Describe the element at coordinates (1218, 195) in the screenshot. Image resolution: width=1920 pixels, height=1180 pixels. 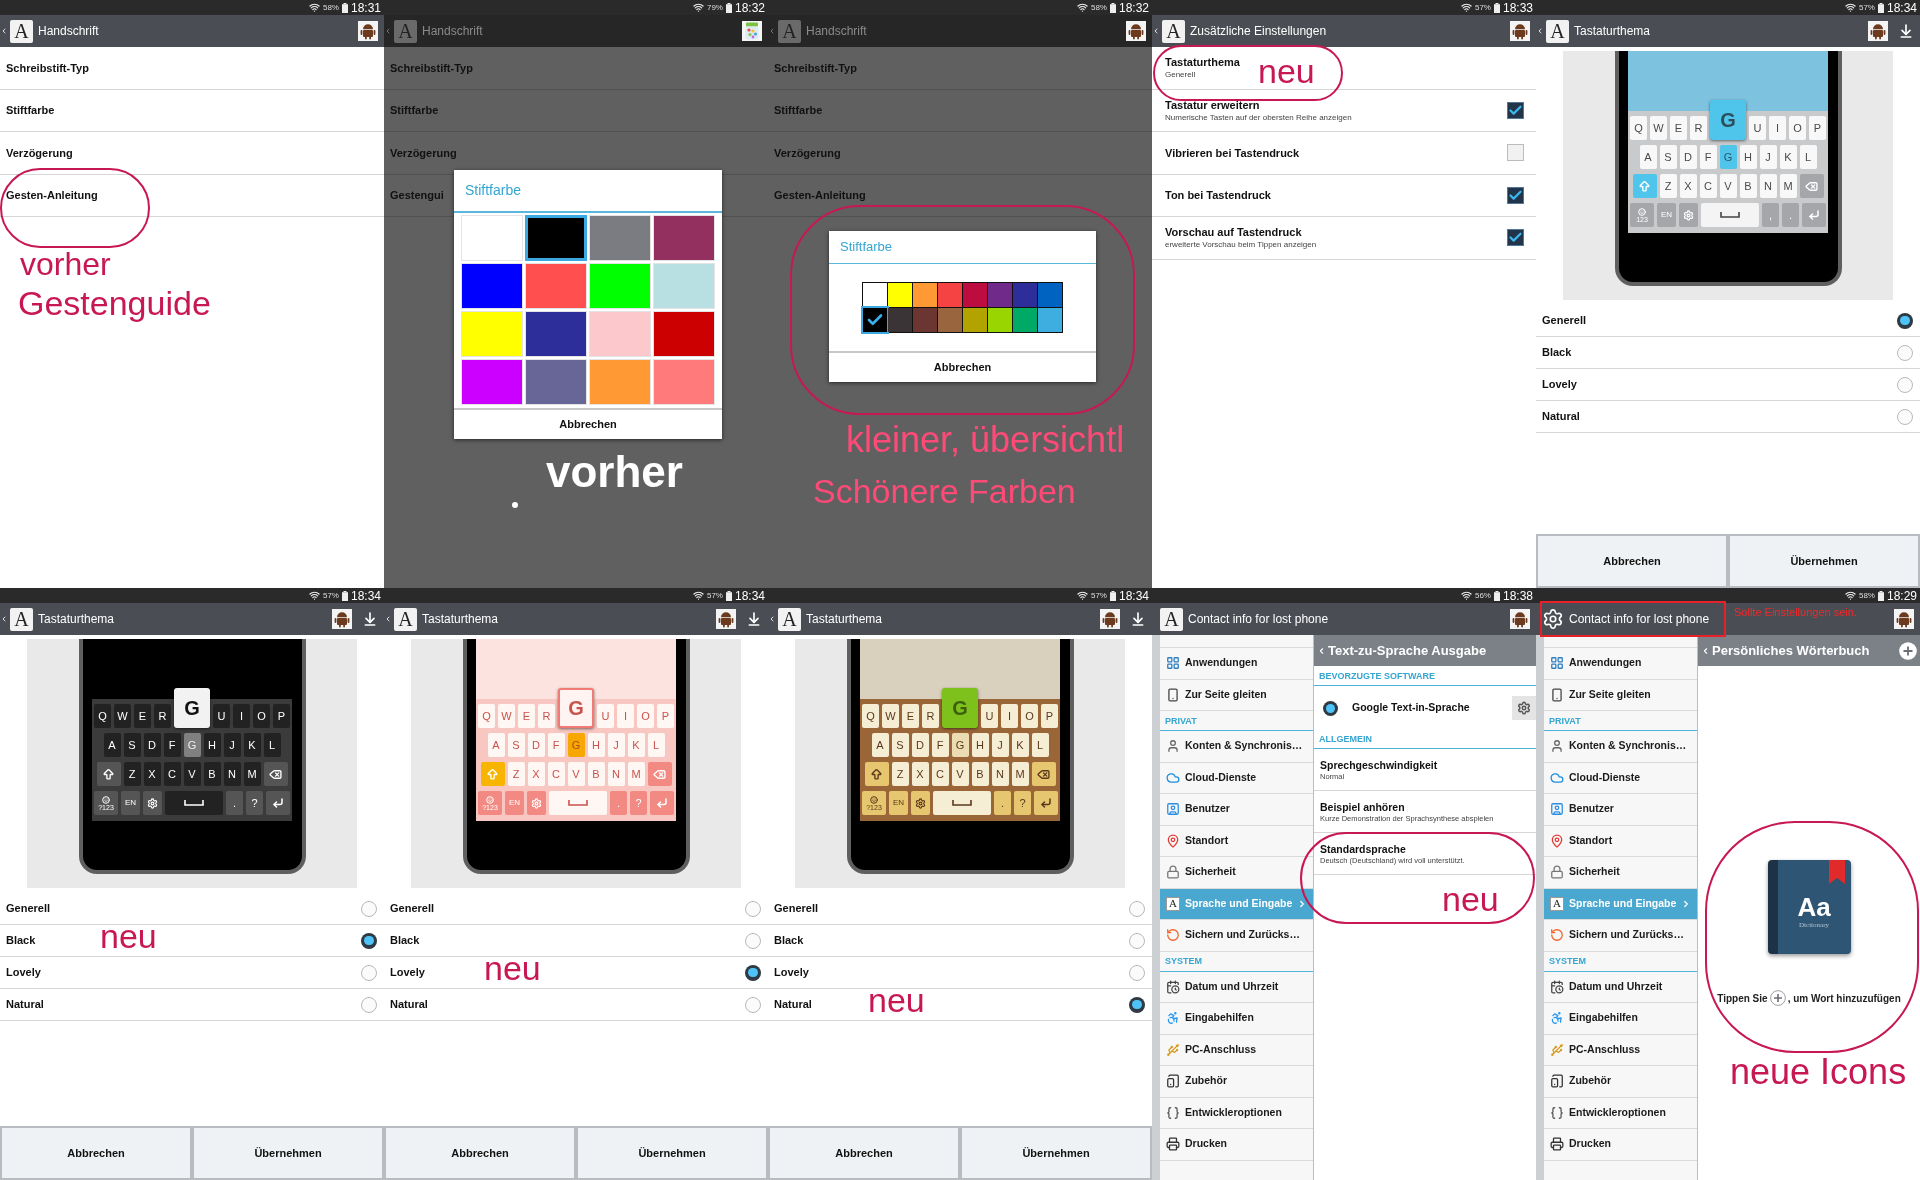
I see `setting-title: Ton bei Tastendruck` at that location.